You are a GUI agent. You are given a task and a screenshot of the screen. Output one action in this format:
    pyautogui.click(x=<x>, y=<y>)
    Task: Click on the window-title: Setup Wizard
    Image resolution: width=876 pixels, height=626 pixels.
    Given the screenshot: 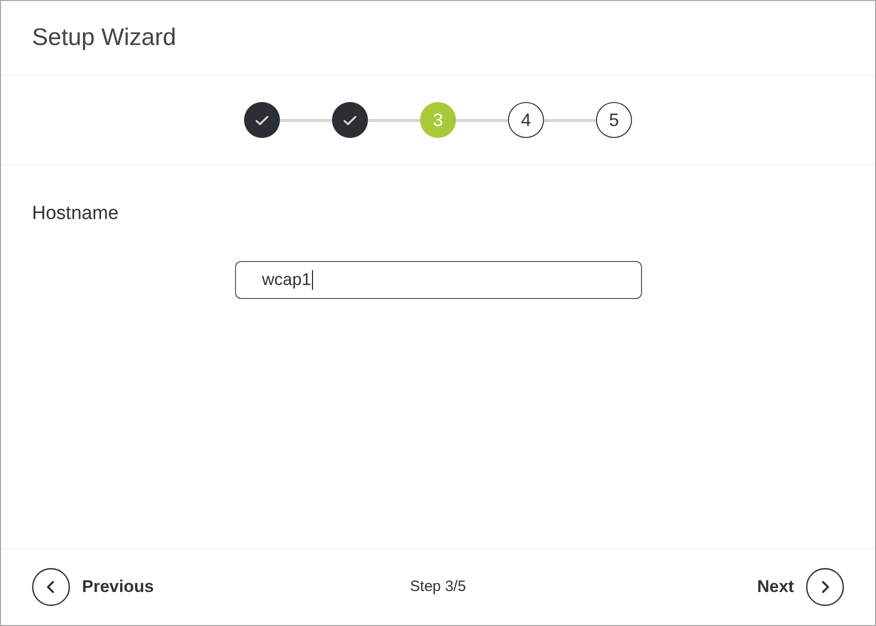 What is the action you would take?
    pyautogui.click(x=104, y=38)
    